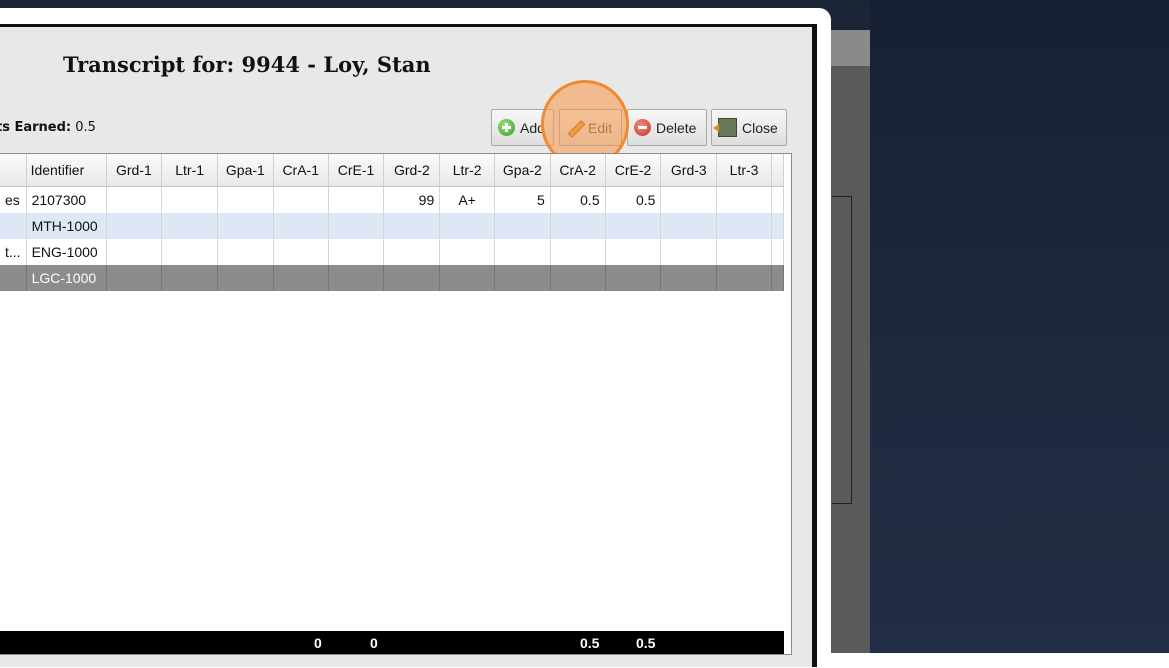  What do you see at coordinates (412, 170) in the screenshot?
I see `column-header: Grd-2` at bounding box center [412, 170].